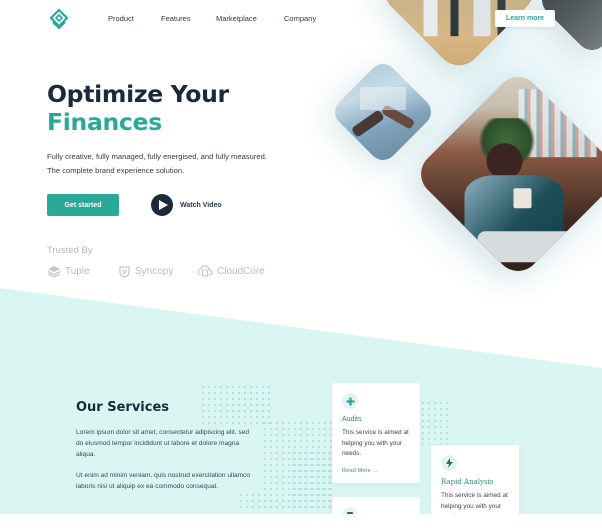 Image resolution: width=602 pixels, height=530 pixels. What do you see at coordinates (236, 18) in the screenshot?
I see `nav-marketplace: Marketplace` at bounding box center [236, 18].